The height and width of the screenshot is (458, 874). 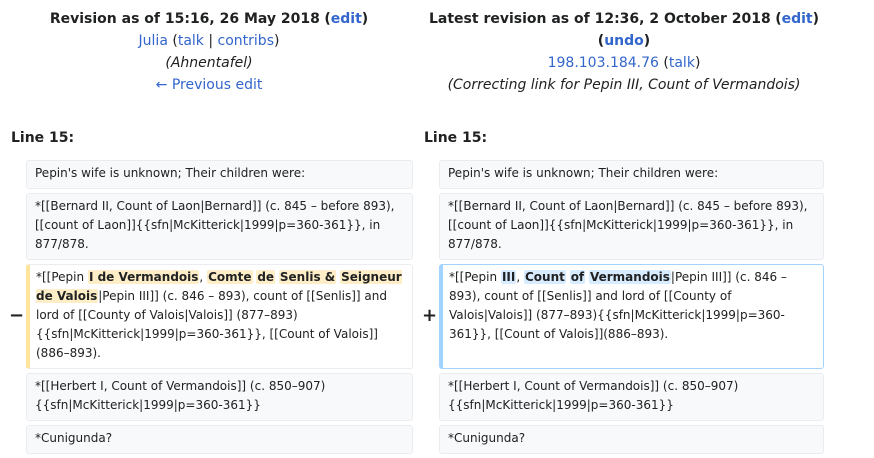 I want to click on deleted-text: *[[Pepin, so click(x=62, y=277).